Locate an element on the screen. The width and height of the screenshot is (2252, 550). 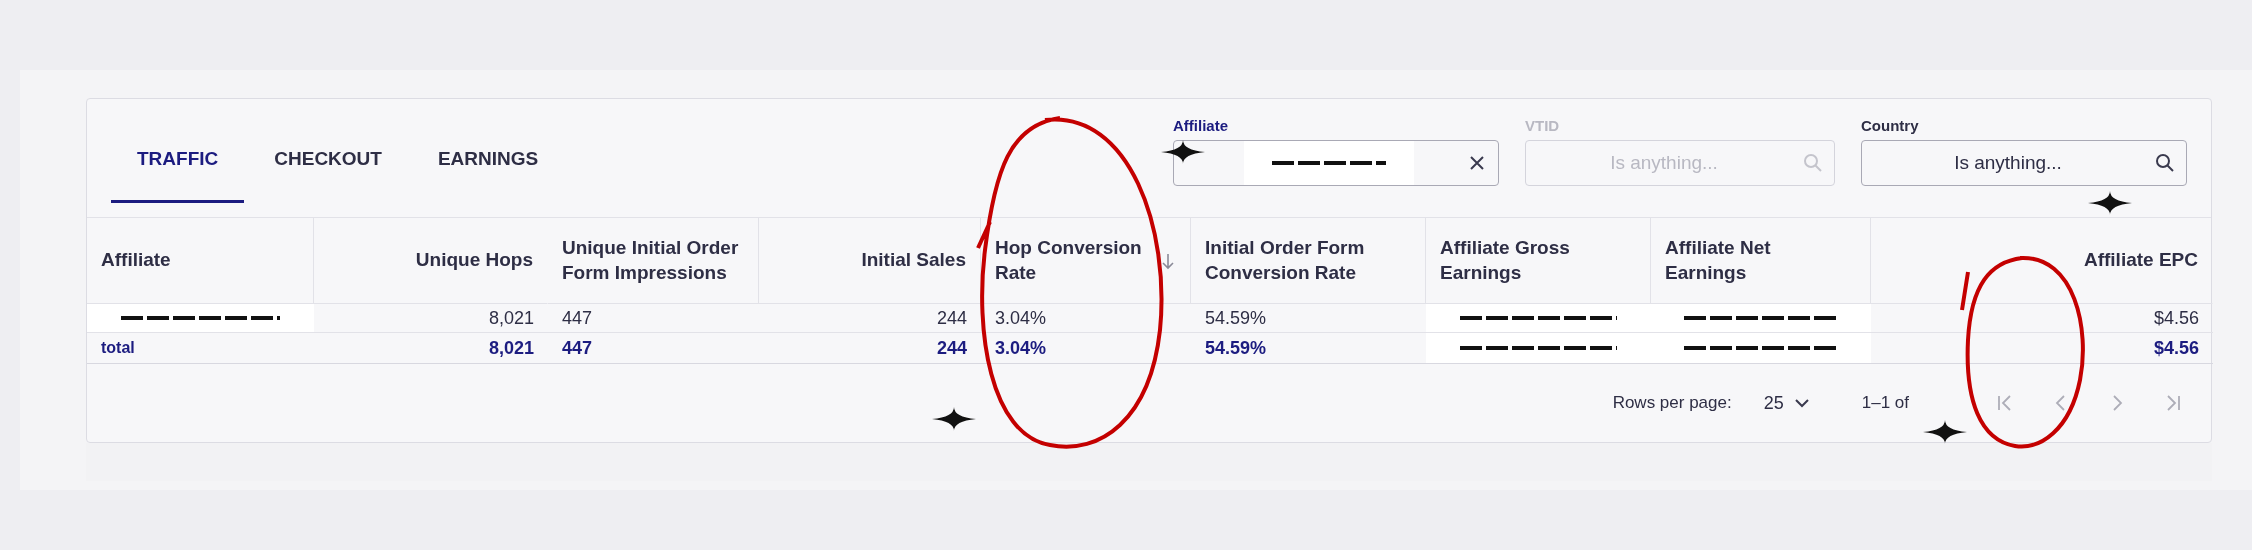
column-header: Hop Conversion Rate is located at coordinates (1073, 260).